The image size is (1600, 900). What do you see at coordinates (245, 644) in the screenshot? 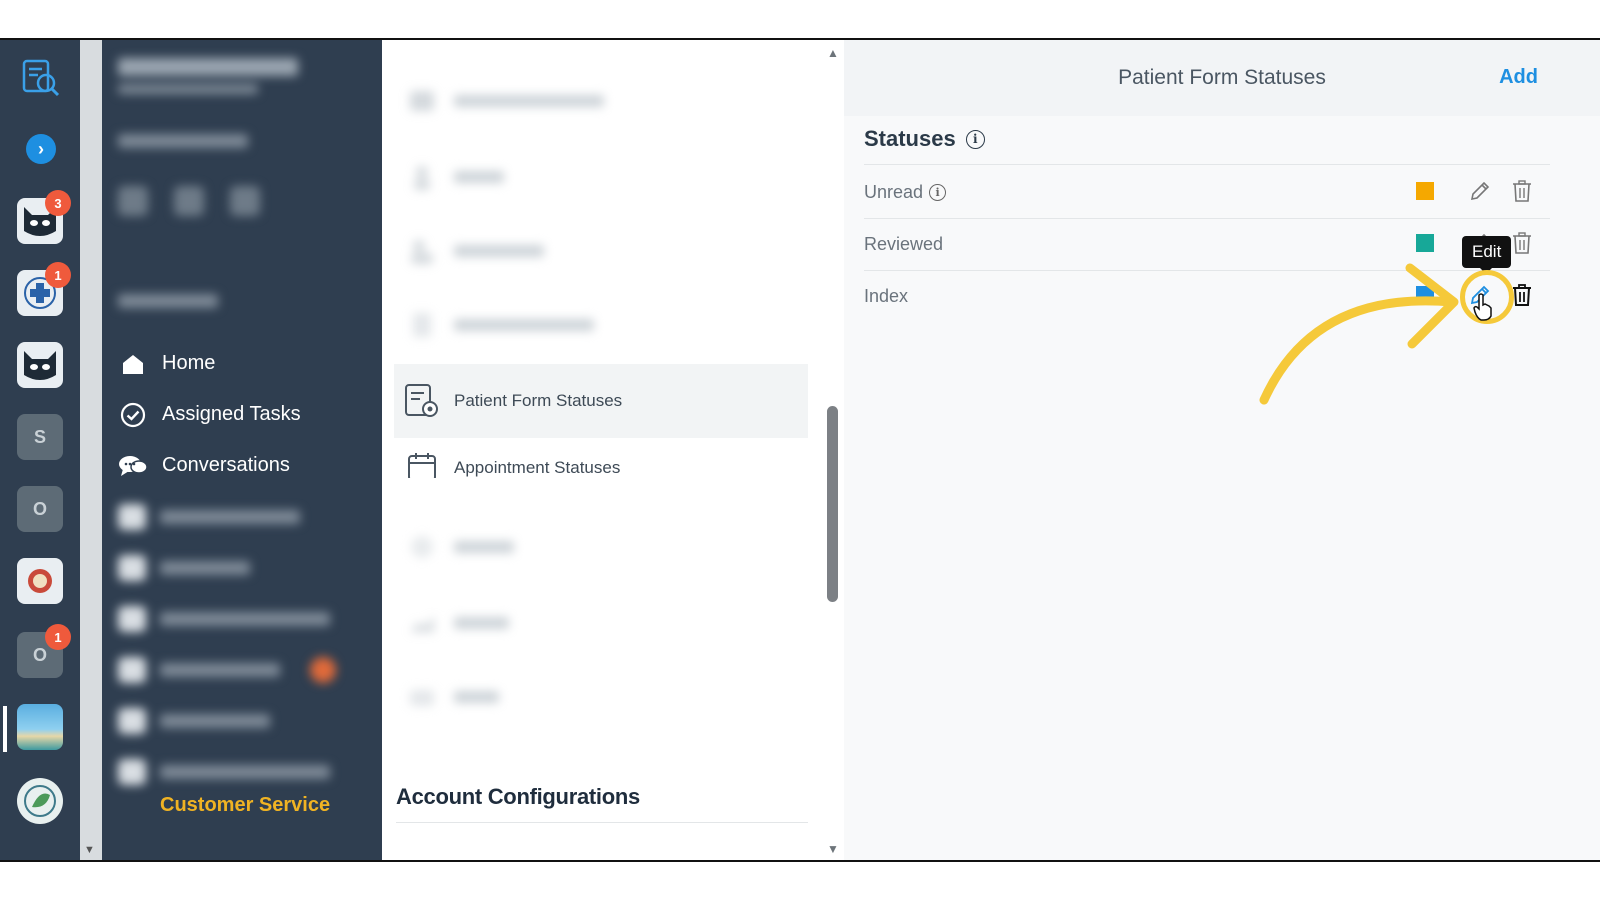
I see `blurred-menu-items` at bounding box center [245, 644].